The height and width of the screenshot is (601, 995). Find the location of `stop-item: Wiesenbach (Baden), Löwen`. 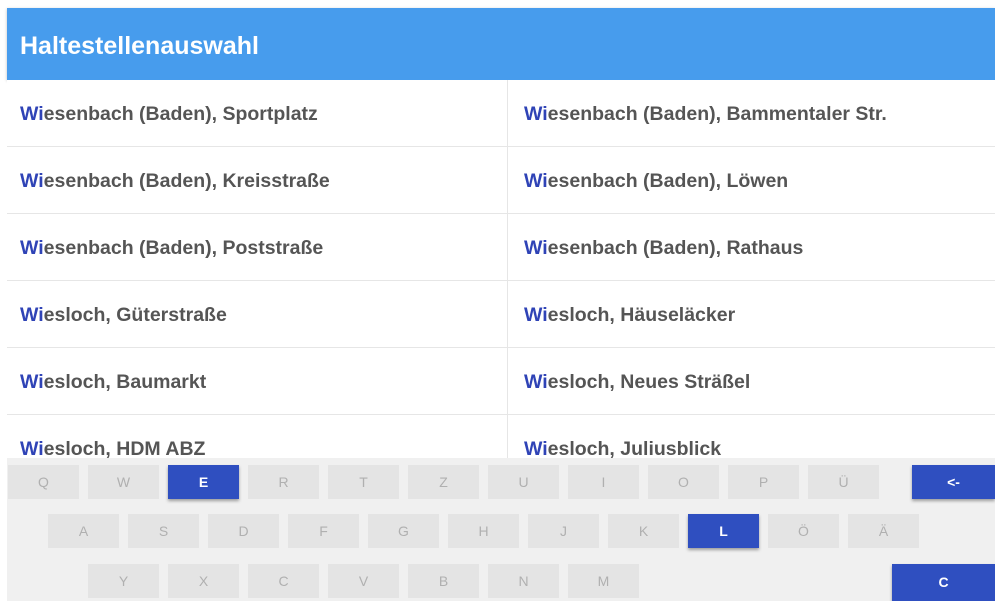

stop-item: Wiesenbach (Baden), Löwen is located at coordinates (759, 180).